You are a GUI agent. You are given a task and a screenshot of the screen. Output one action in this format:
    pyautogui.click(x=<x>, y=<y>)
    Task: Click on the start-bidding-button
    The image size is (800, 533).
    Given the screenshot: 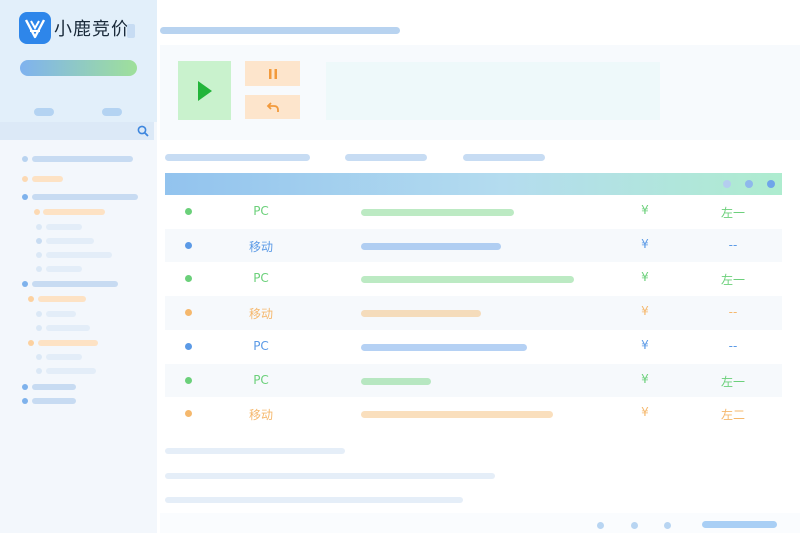 What is the action you would take?
    pyautogui.click(x=204, y=90)
    